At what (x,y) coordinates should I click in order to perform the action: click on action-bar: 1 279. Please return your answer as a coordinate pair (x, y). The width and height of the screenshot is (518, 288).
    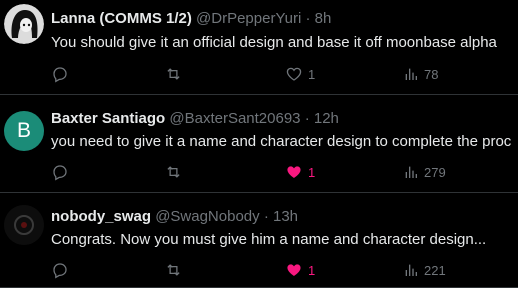
    Looking at the image, I should click on (284, 172).